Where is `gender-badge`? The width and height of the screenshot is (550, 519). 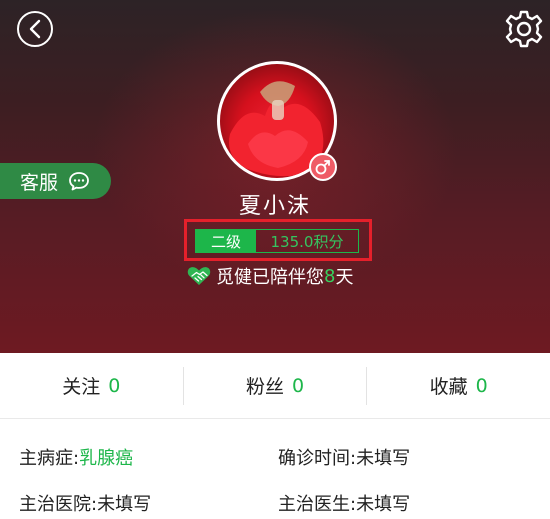 gender-badge is located at coordinates (323, 167).